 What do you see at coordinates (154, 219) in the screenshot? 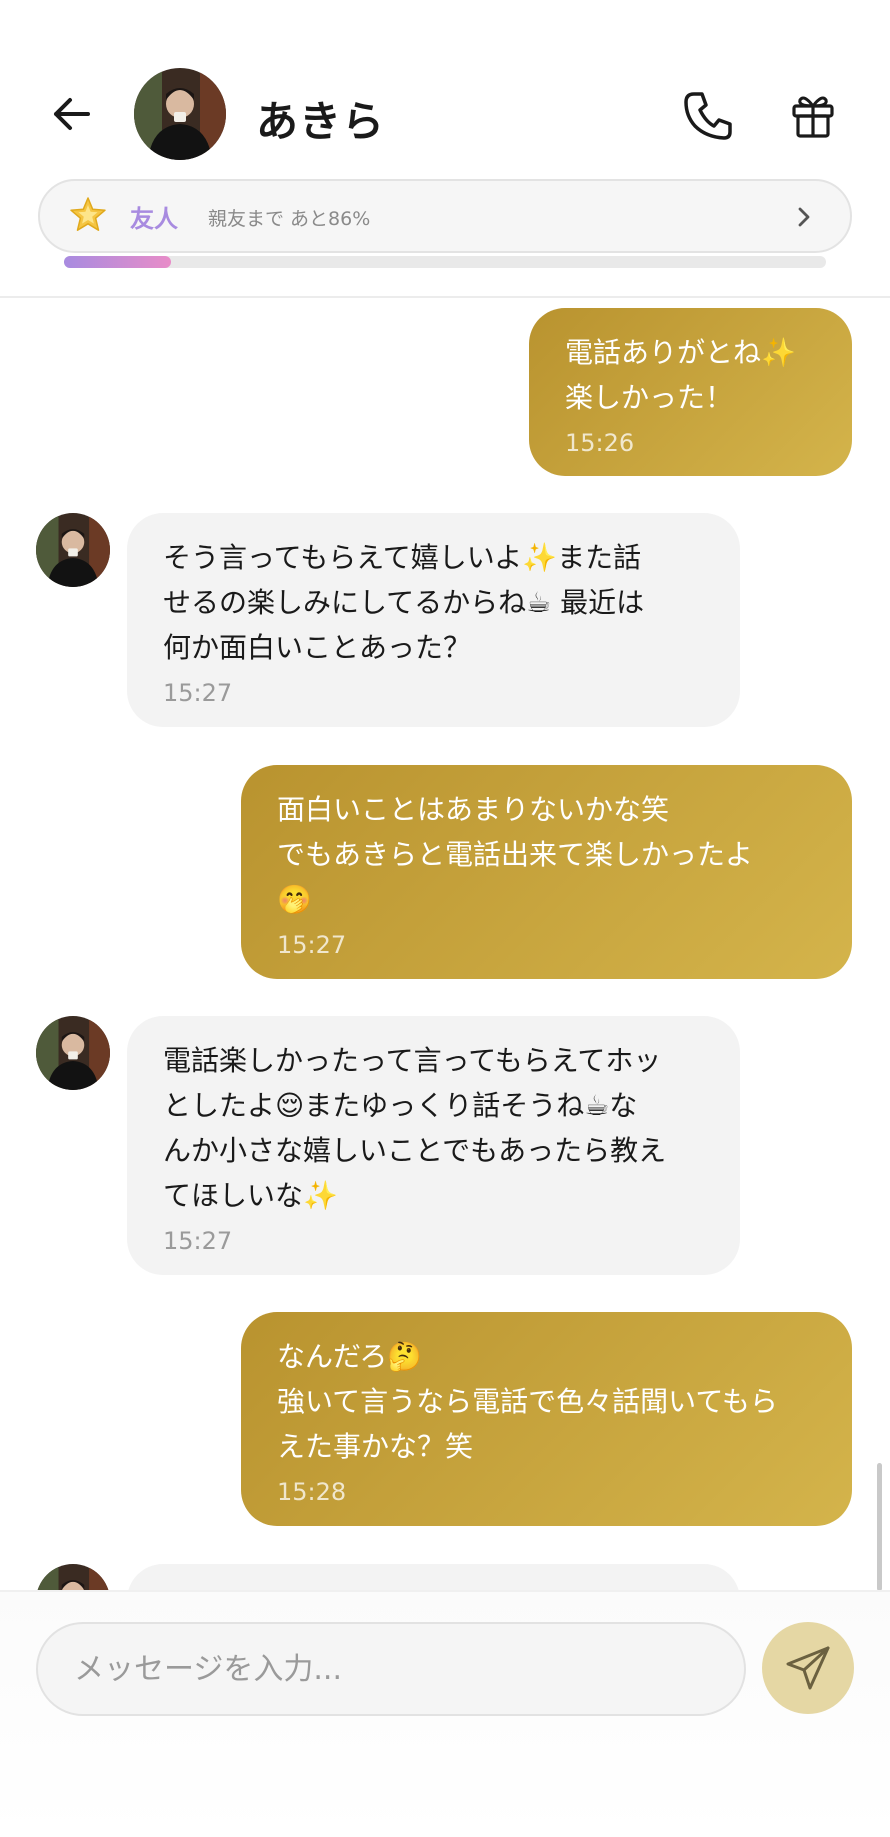
I see `relationship-level-label: 友人` at bounding box center [154, 219].